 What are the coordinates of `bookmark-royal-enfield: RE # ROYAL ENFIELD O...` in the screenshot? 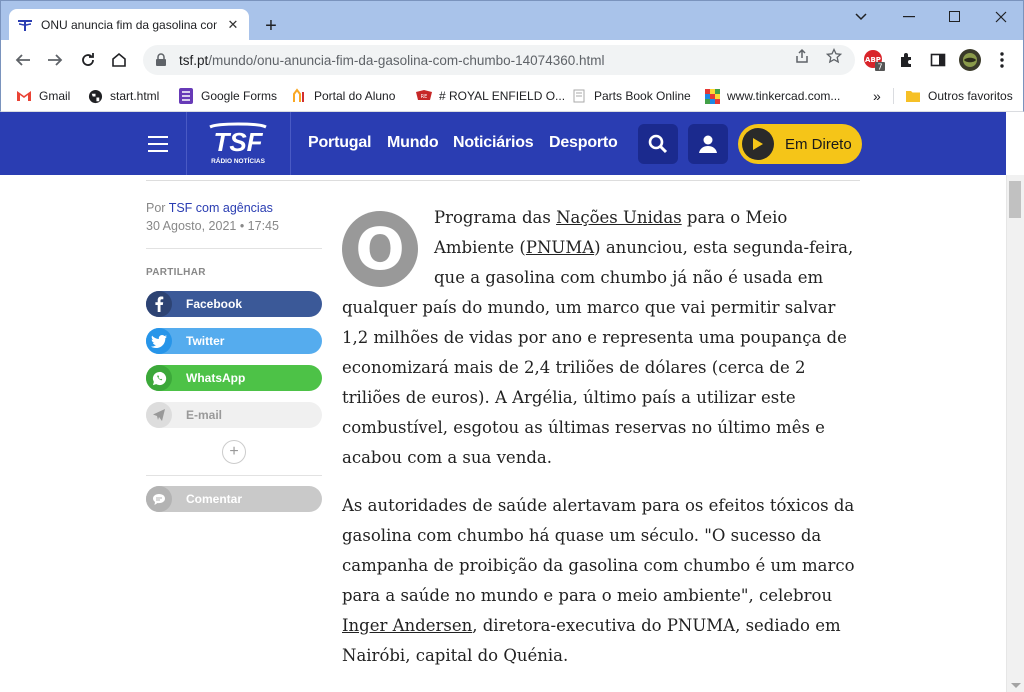 It's located at (490, 96).